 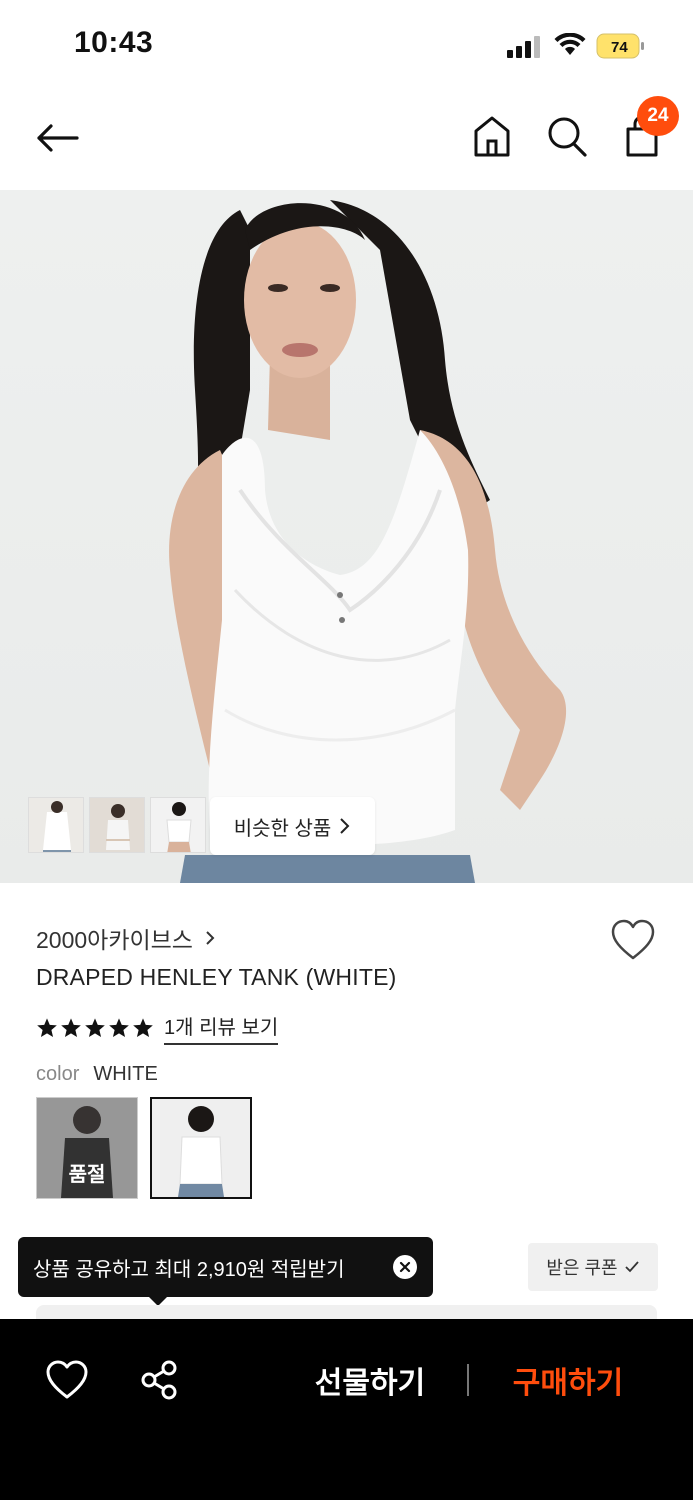 I want to click on coupon-label: 받은 쿠폰, so click(x=582, y=1268).